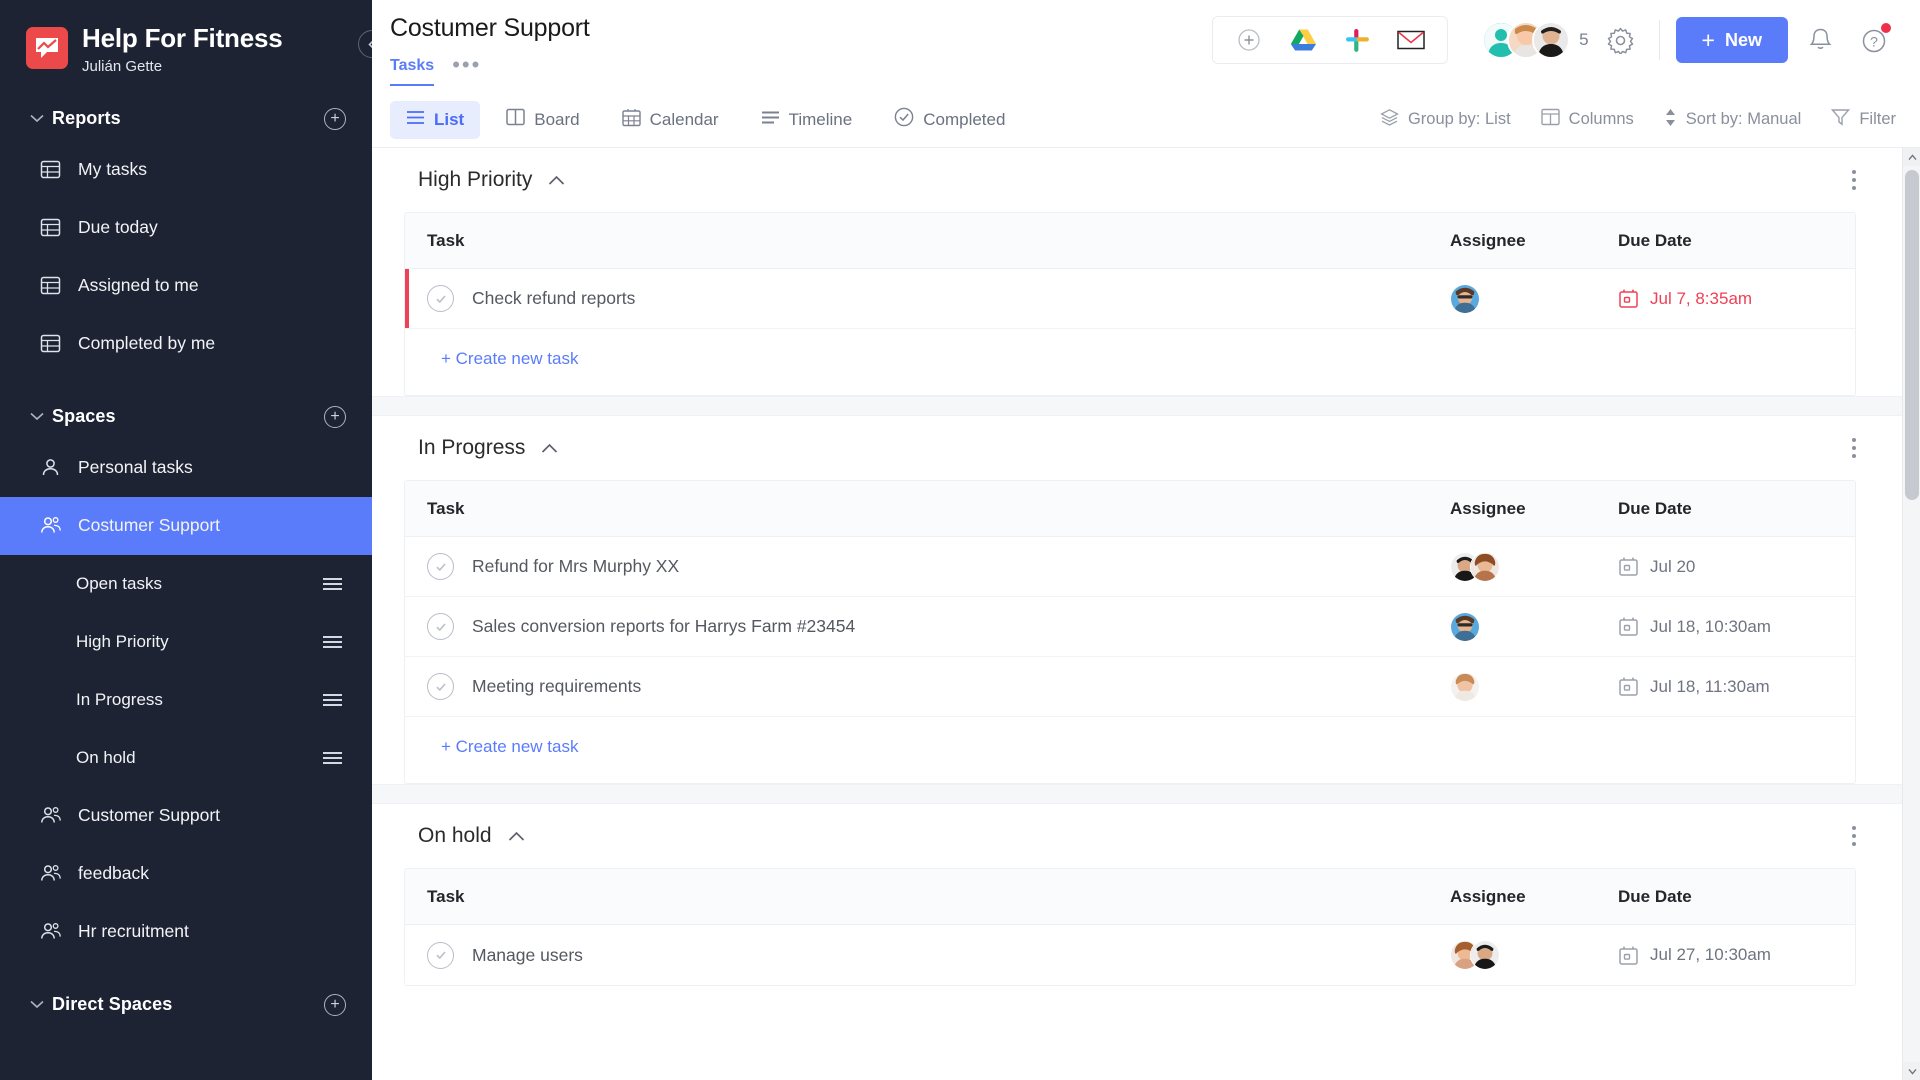 This screenshot has width=1920, height=1080. Describe the element at coordinates (557, 119) in the screenshot. I see `tab-label: Board` at that location.